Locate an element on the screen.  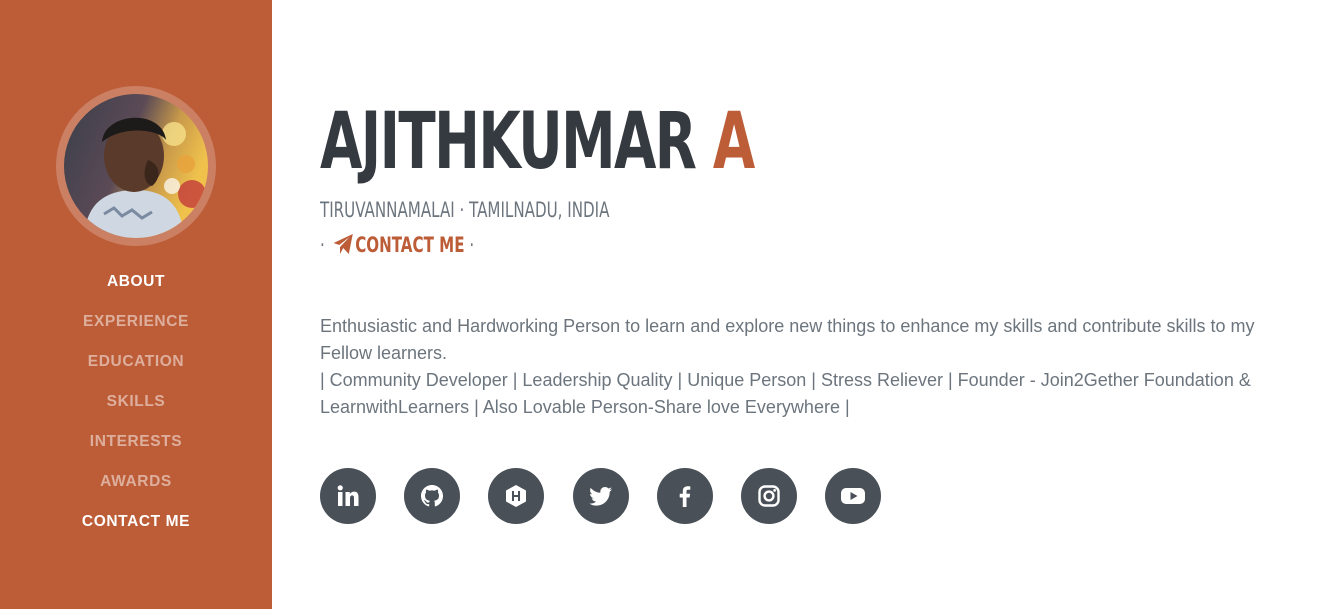
hashnode-button is located at coordinates (516, 496).